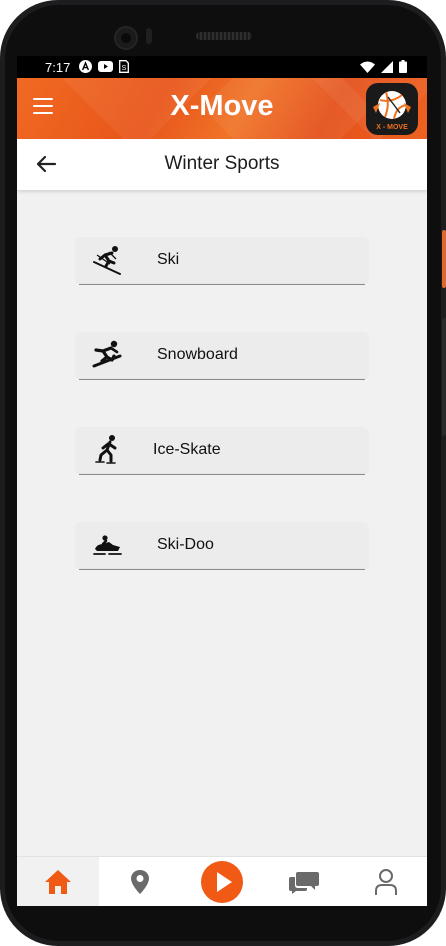 The width and height of the screenshot is (446, 946). I want to click on location-pin-icon, so click(140, 882).